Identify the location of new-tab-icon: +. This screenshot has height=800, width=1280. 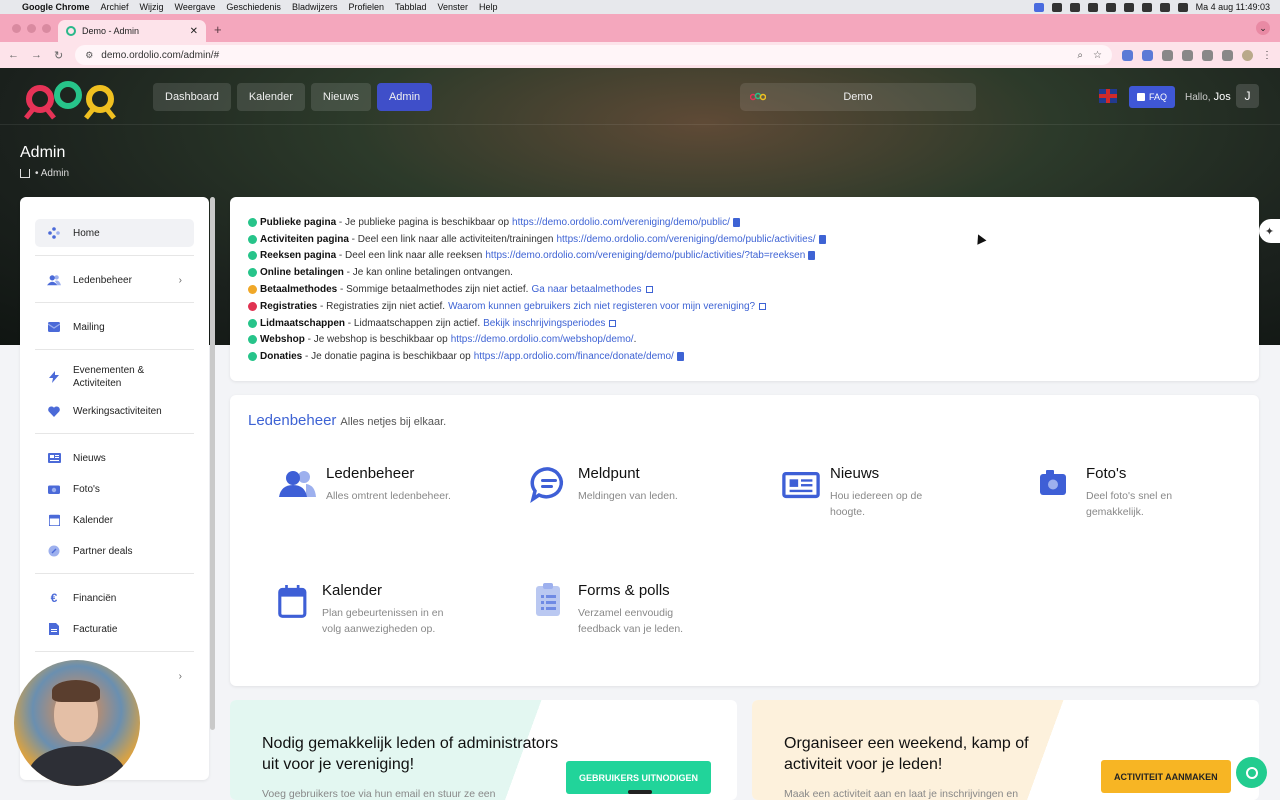
(218, 29).